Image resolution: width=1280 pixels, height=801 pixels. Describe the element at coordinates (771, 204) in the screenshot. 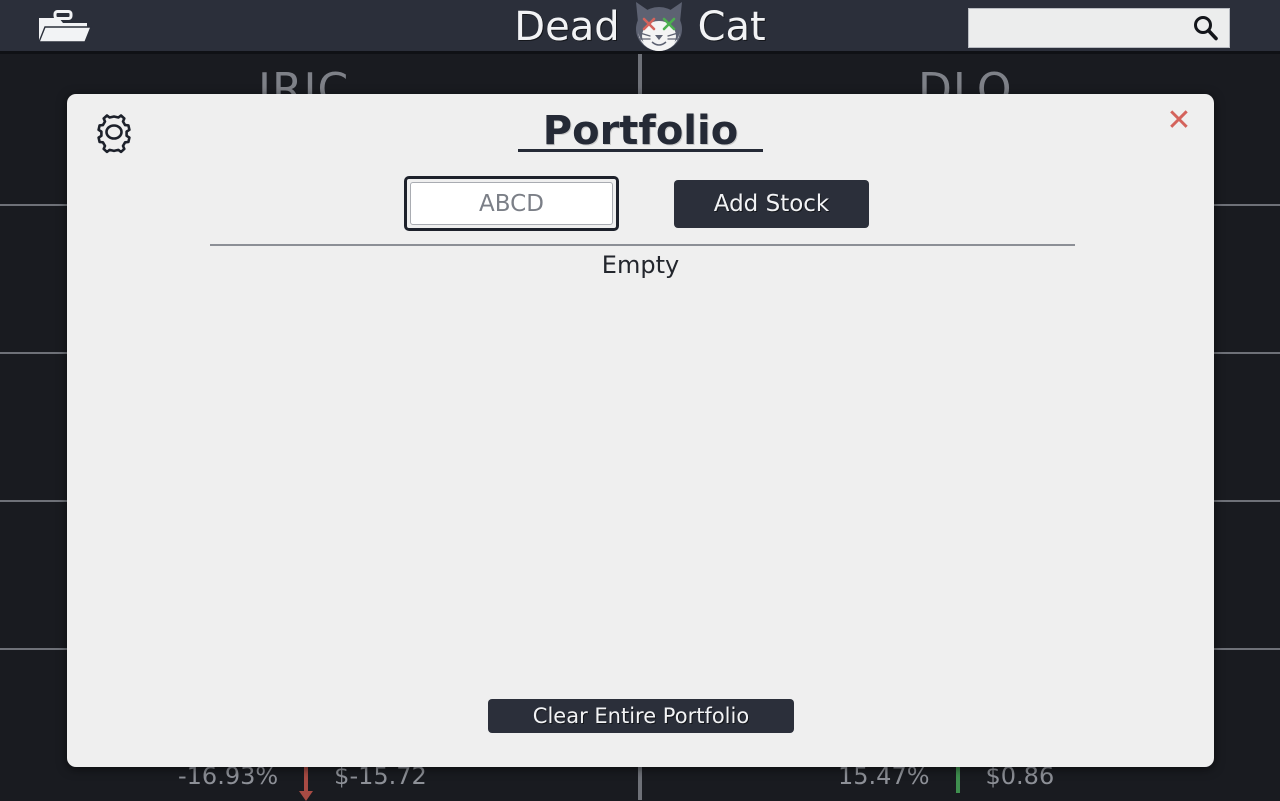

I see `add-stock-button: Add Stock` at that location.